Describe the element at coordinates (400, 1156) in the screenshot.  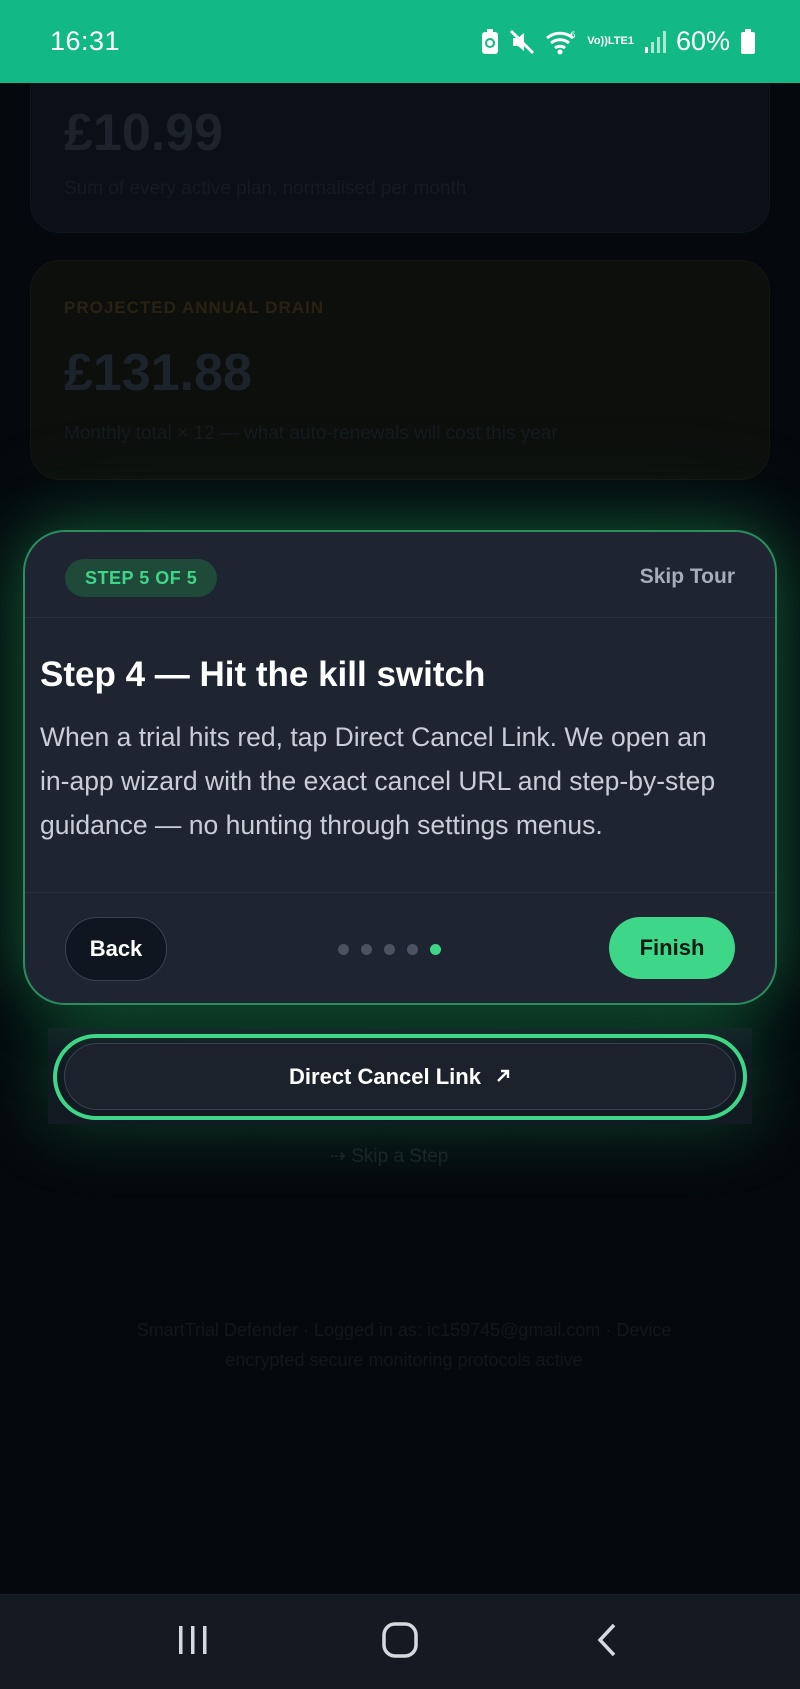
I see `skip-step-label: Skip a Step` at that location.